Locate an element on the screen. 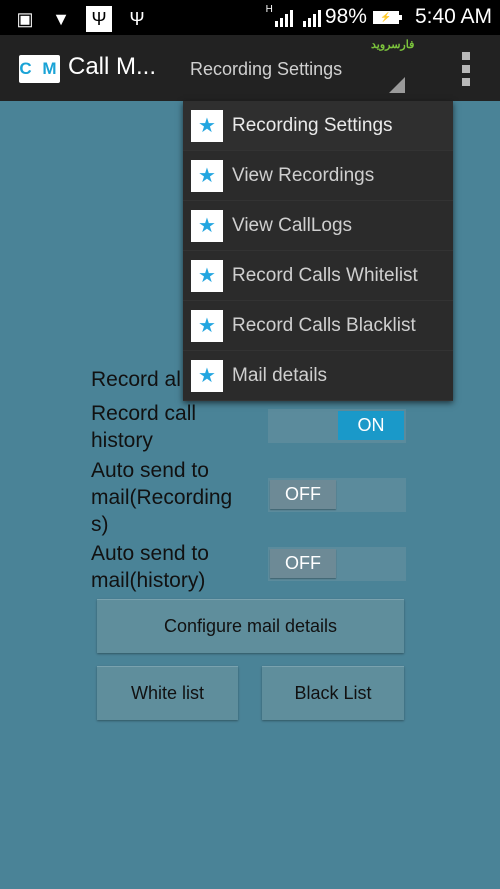  battery-percent: 98% is located at coordinates (345, 16).